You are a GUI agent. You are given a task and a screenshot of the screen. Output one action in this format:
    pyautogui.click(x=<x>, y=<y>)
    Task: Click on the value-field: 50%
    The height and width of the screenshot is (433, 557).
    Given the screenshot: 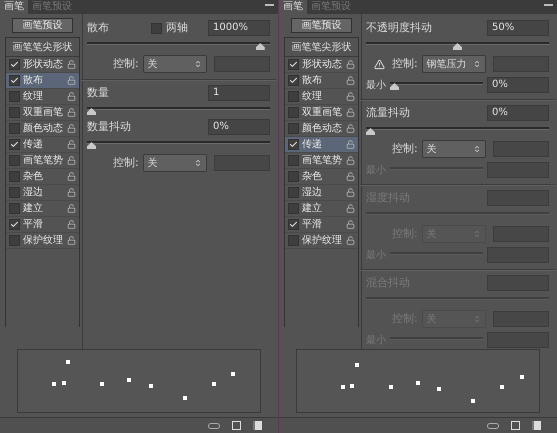 What is the action you would take?
    pyautogui.click(x=518, y=28)
    